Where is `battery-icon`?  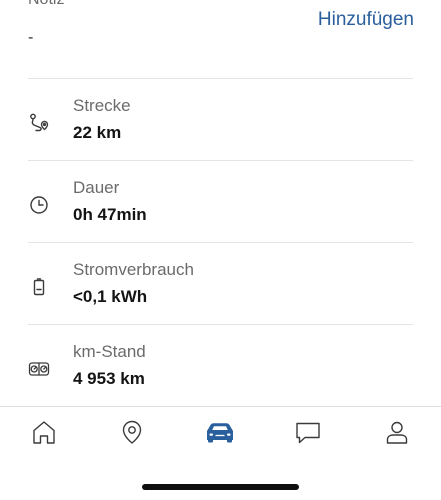 battery-icon is located at coordinates (39, 287).